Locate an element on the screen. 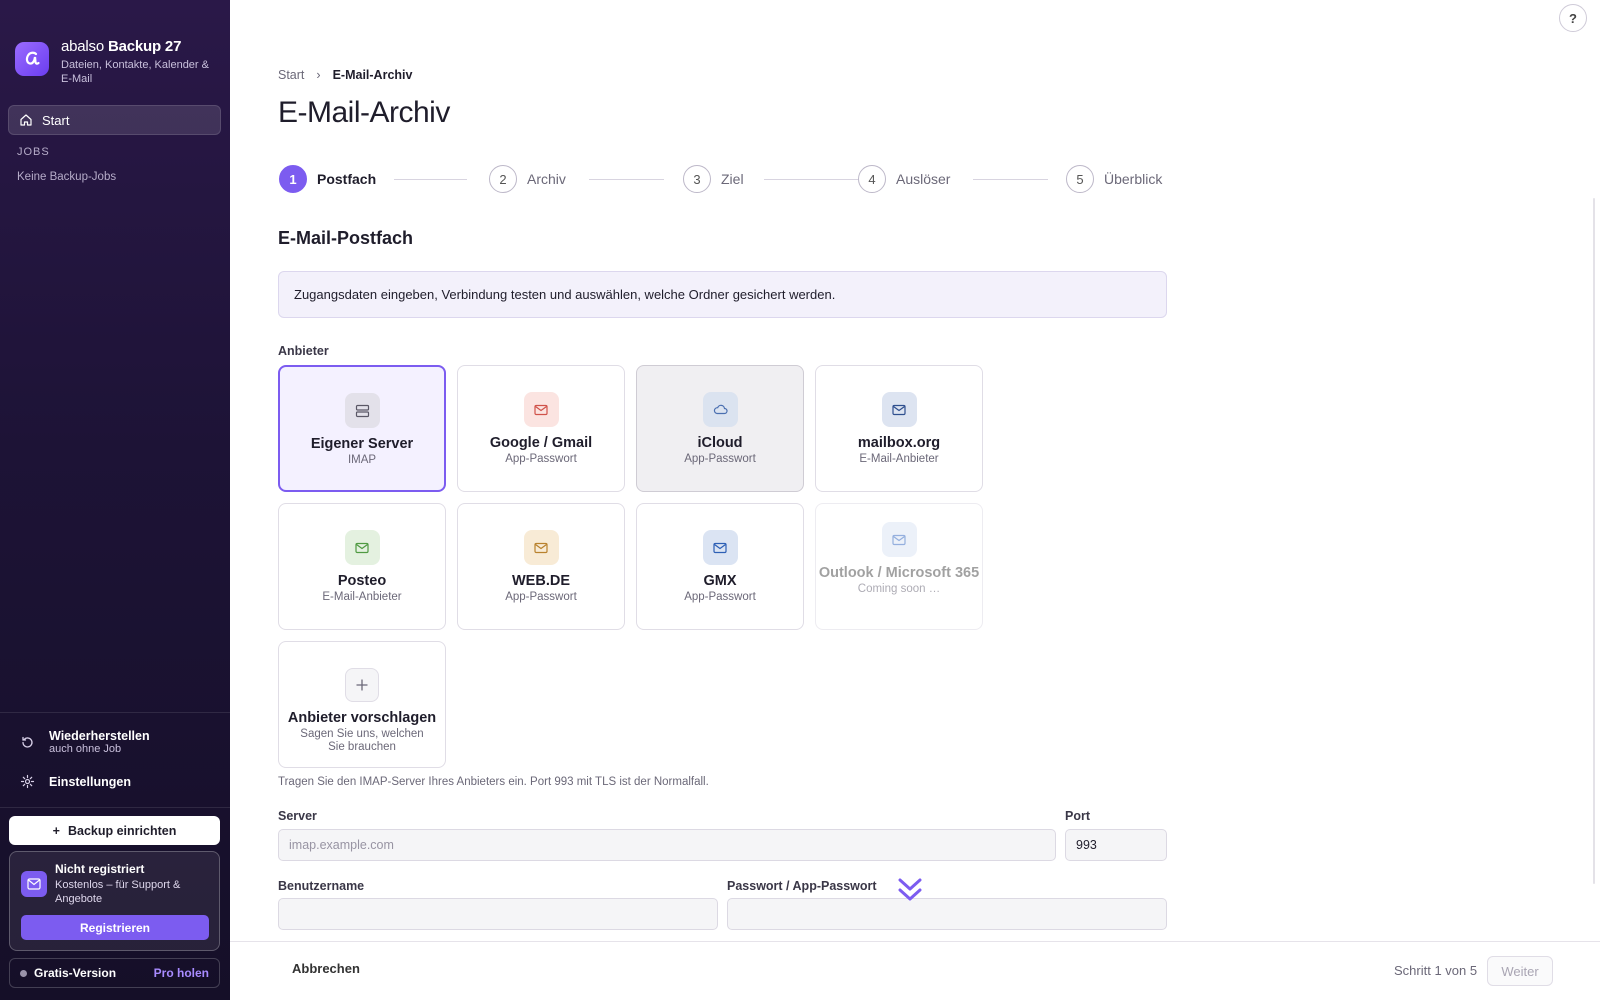 Image resolution: width=1600 pixels, height=1000 pixels. setup-backup-button: + Backup einrichten is located at coordinates (114, 830).